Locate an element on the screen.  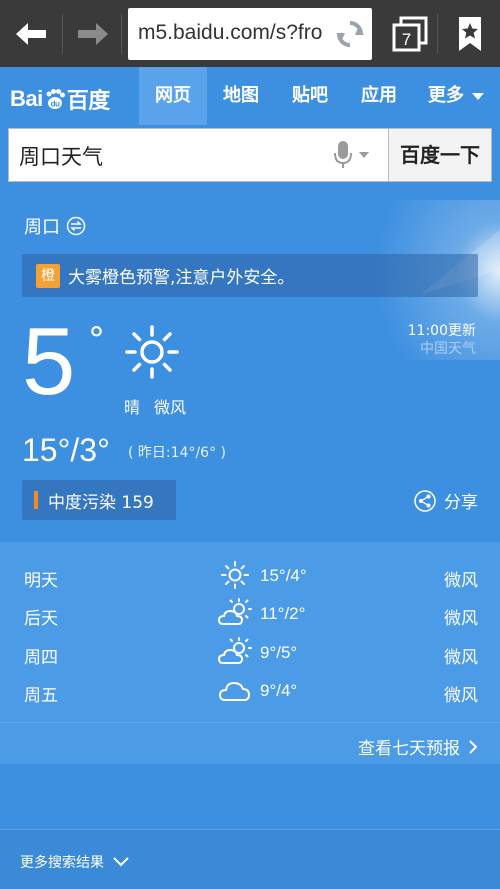
forward-button is located at coordinates (93, 34).